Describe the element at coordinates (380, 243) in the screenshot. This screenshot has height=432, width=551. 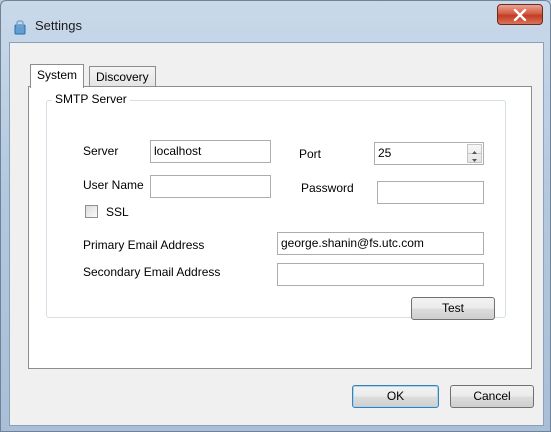
I see `primary-email-field: george.shanin@fs.utc.com` at that location.